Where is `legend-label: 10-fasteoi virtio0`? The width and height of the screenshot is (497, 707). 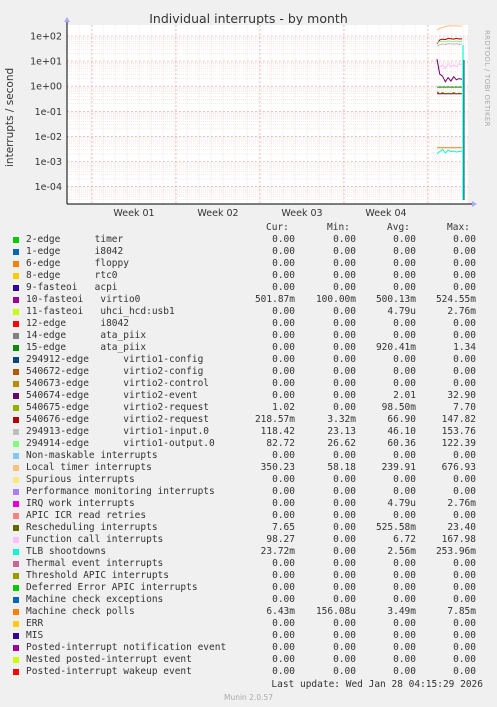
legend-label: 10-fasteoi virtio0 is located at coordinates (83, 299).